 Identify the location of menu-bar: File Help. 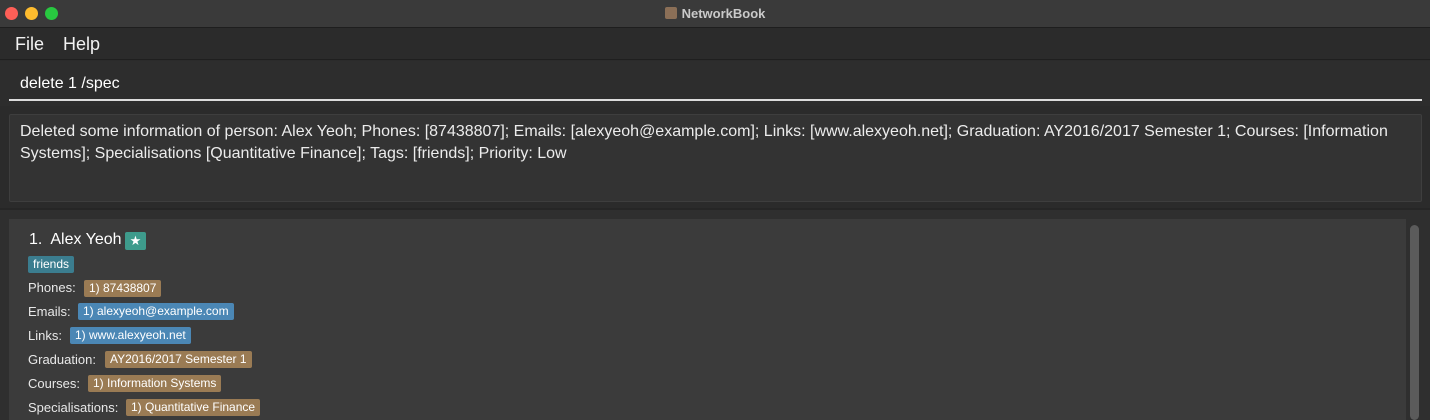
(715, 44).